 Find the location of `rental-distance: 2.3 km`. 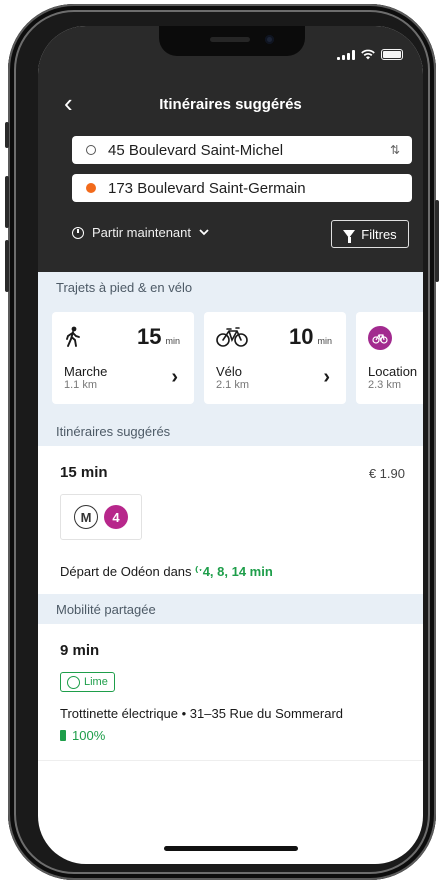

rental-distance: 2.3 km is located at coordinates (385, 385).